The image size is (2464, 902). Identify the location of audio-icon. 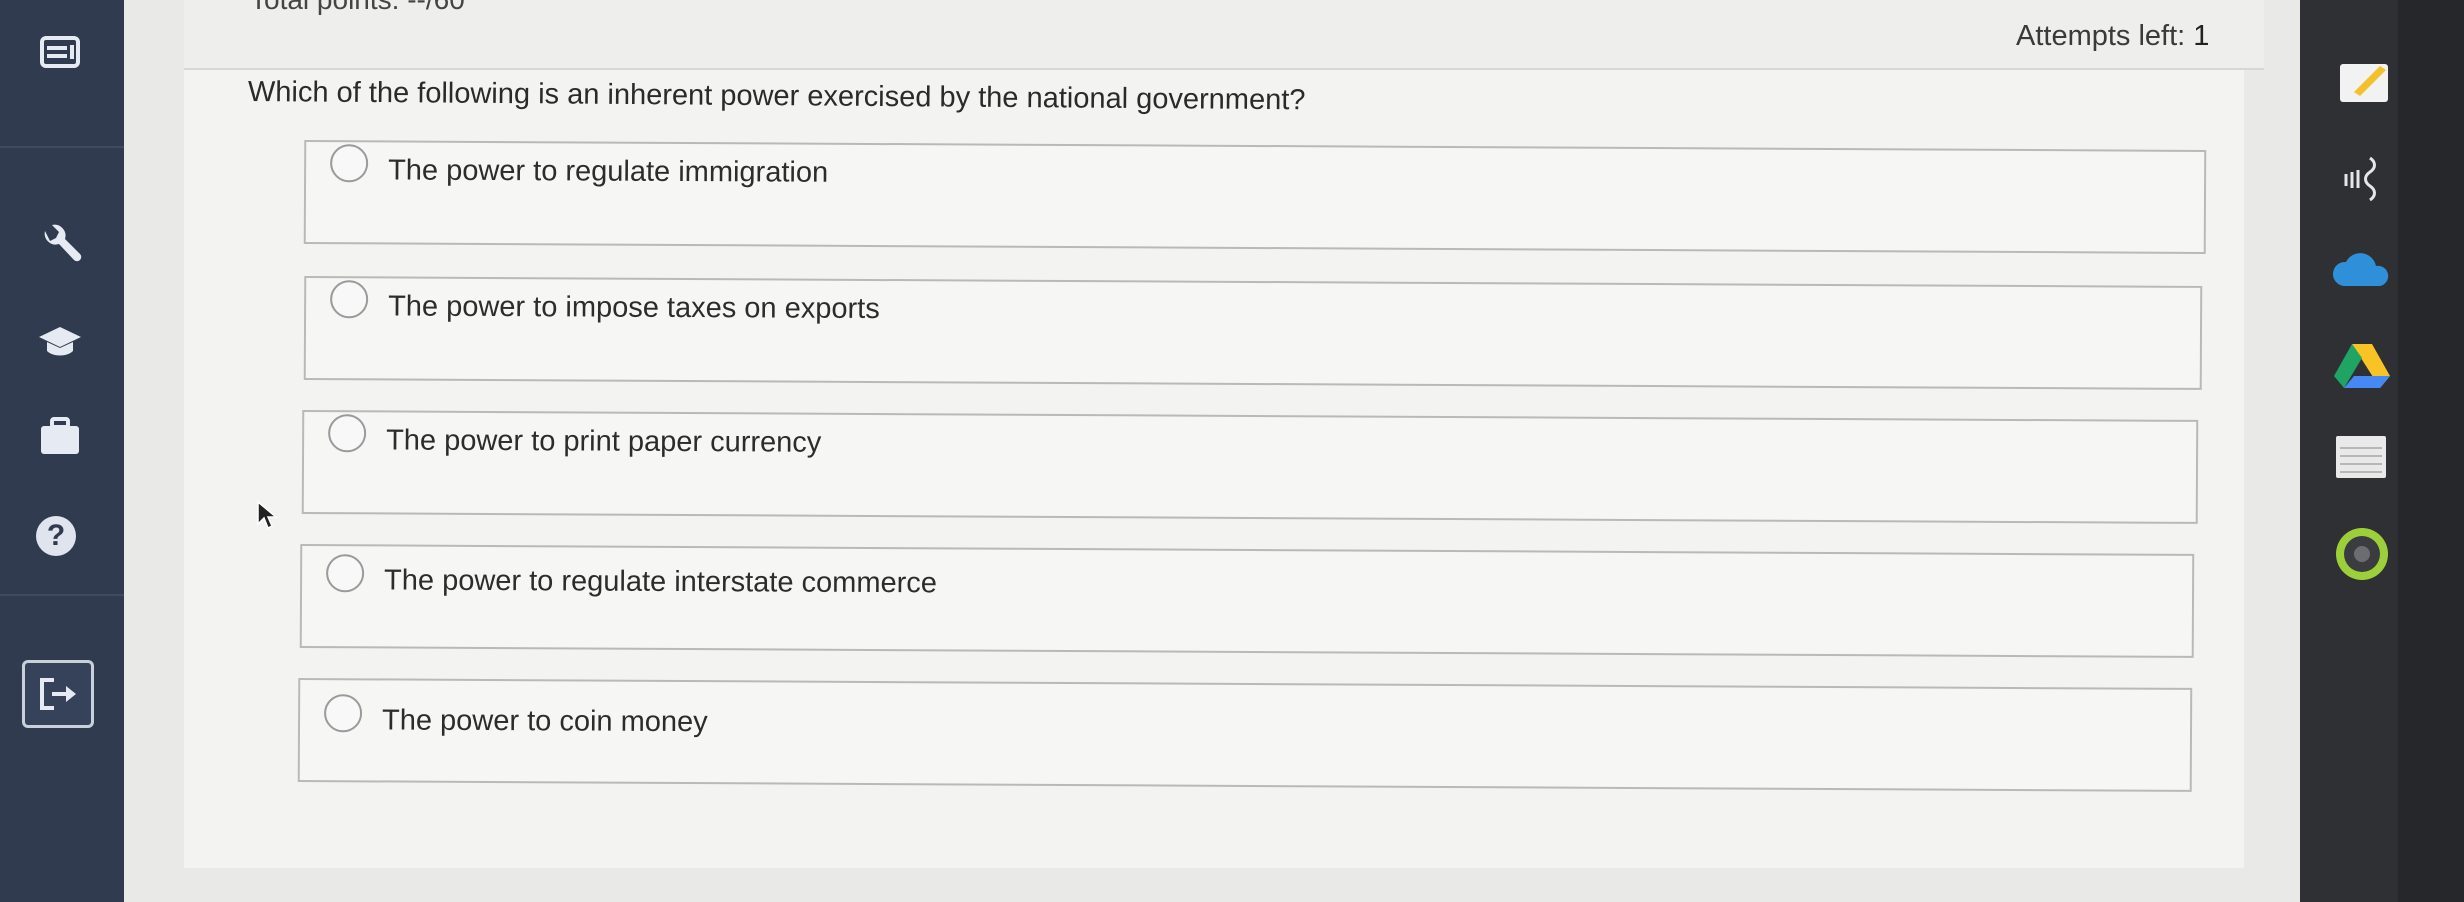
(2364, 180).